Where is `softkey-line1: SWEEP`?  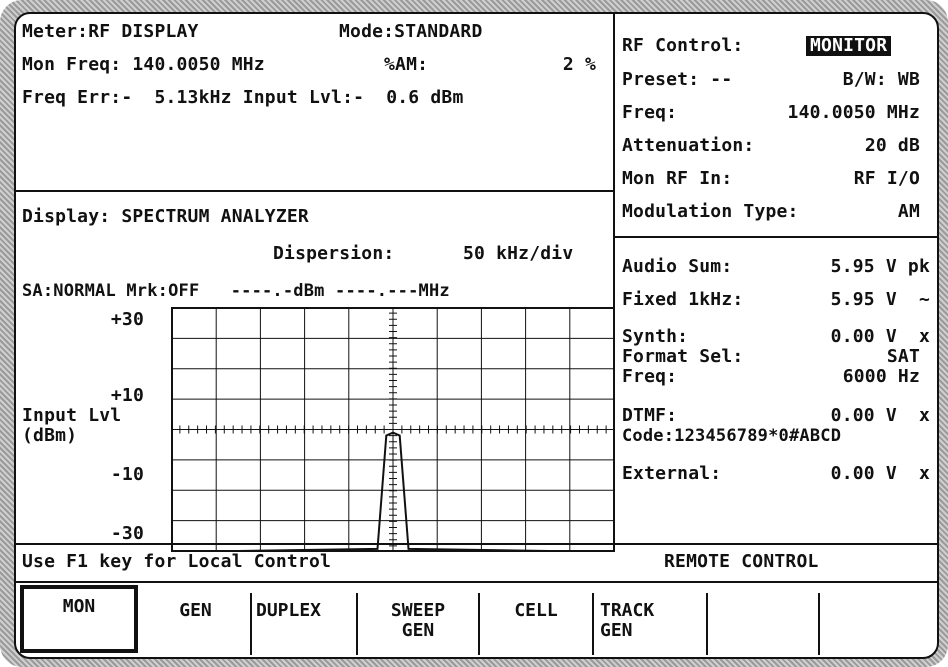
softkey-line1: SWEEP is located at coordinates (418, 610).